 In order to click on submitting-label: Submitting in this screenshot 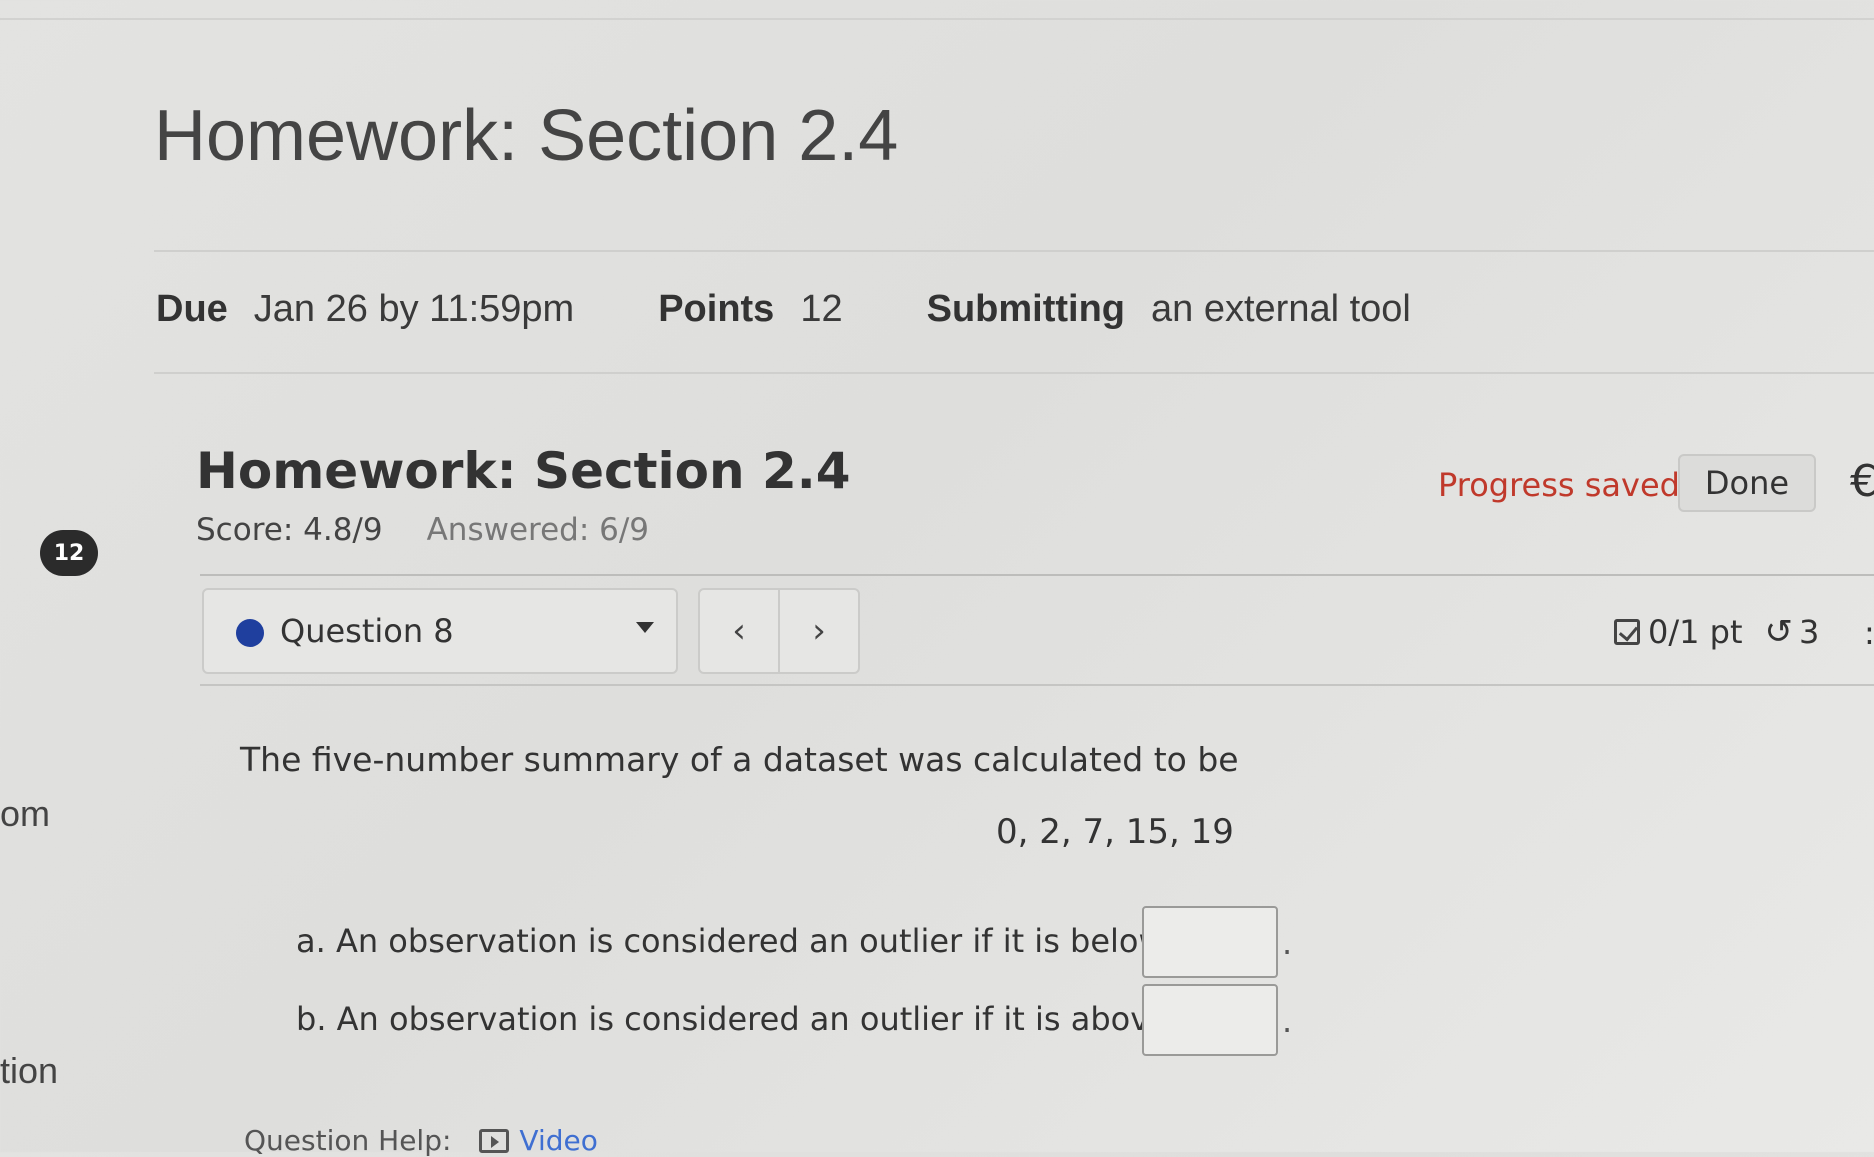, I will do `click(1026, 309)`.